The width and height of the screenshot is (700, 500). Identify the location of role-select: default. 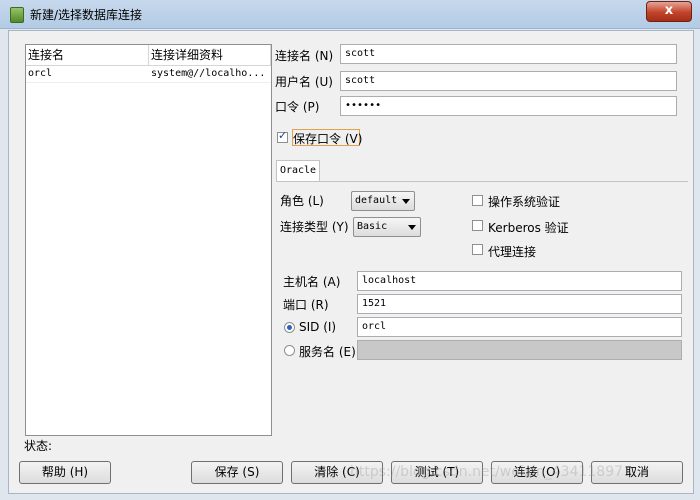
(383, 201).